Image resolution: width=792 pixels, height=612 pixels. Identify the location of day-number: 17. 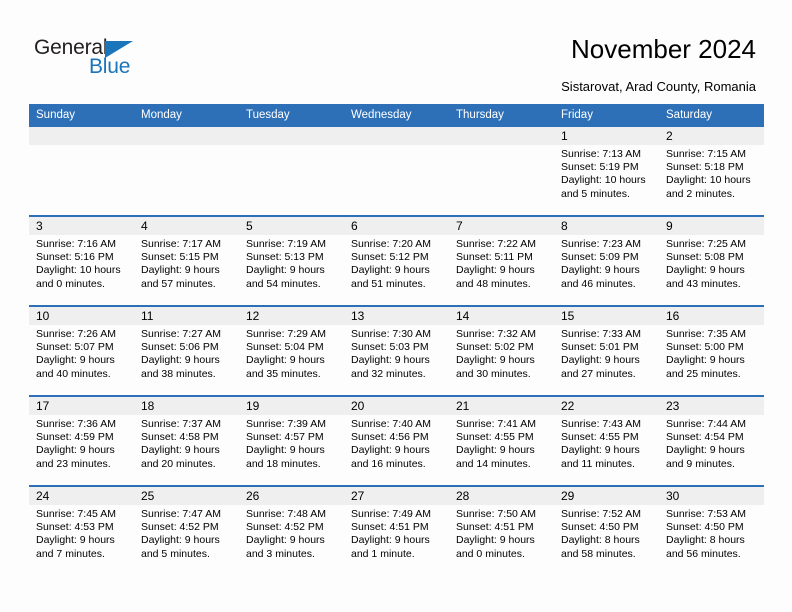
(81, 406).